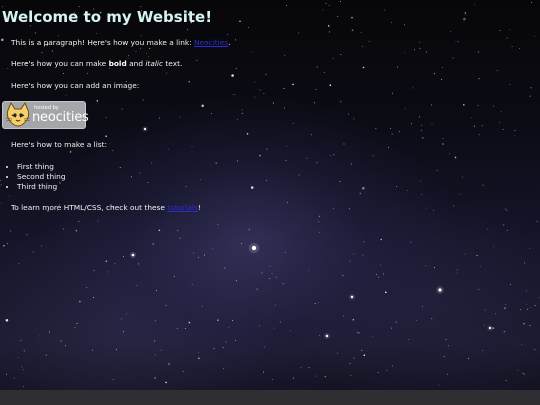 The image size is (540, 405). What do you see at coordinates (41, 177) in the screenshot?
I see `list-item: Second thing` at bounding box center [41, 177].